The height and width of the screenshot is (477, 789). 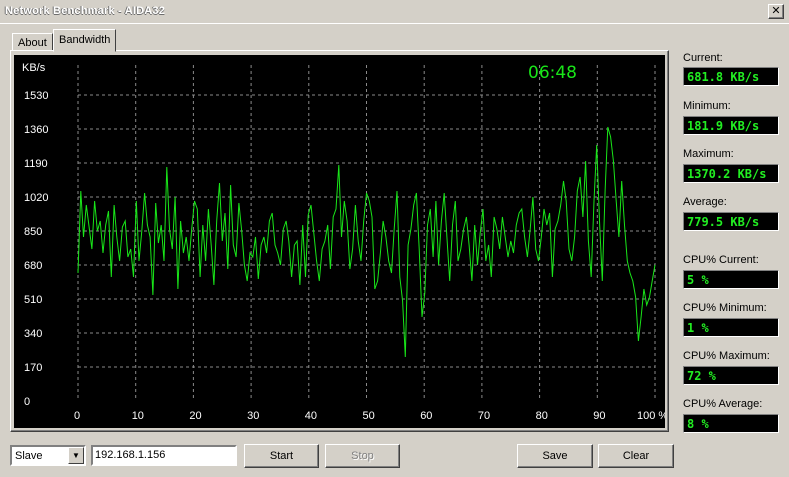 What do you see at coordinates (731, 221) in the screenshot?
I see `average-value: 779.5 KB/s` at bounding box center [731, 221].